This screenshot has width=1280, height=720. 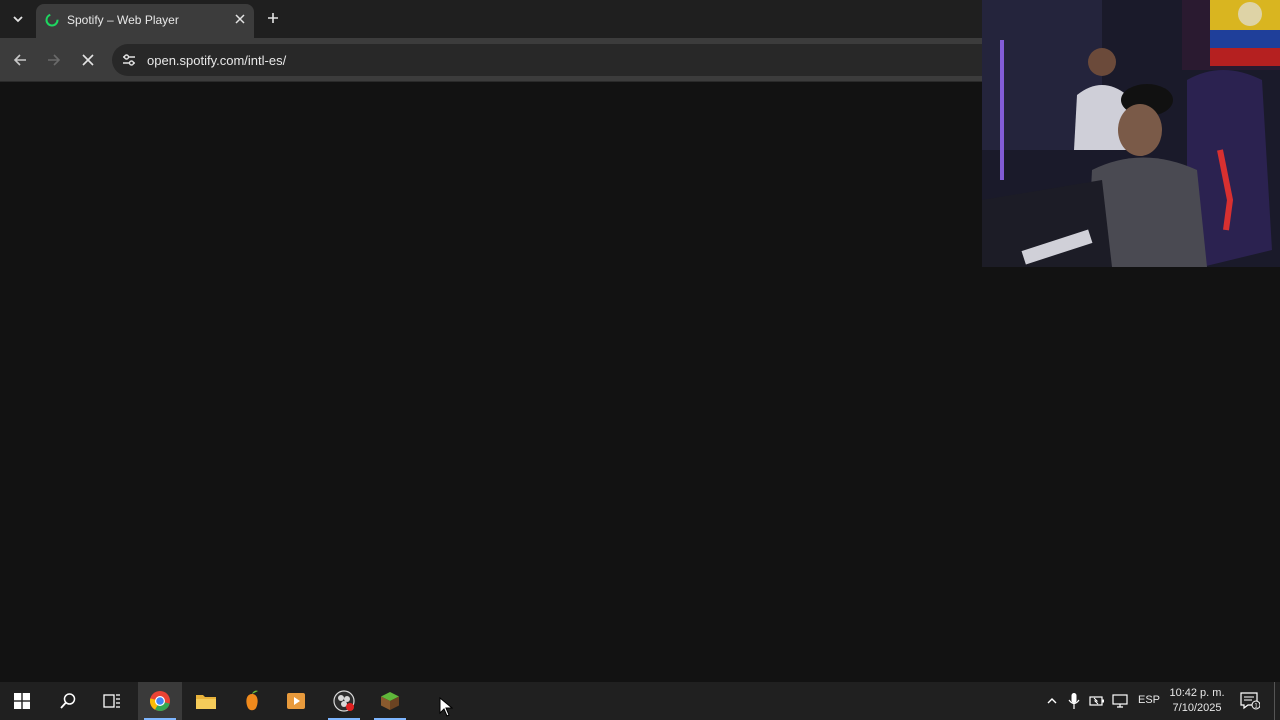 I want to click on microphone-icon, so click(x=1074, y=701).